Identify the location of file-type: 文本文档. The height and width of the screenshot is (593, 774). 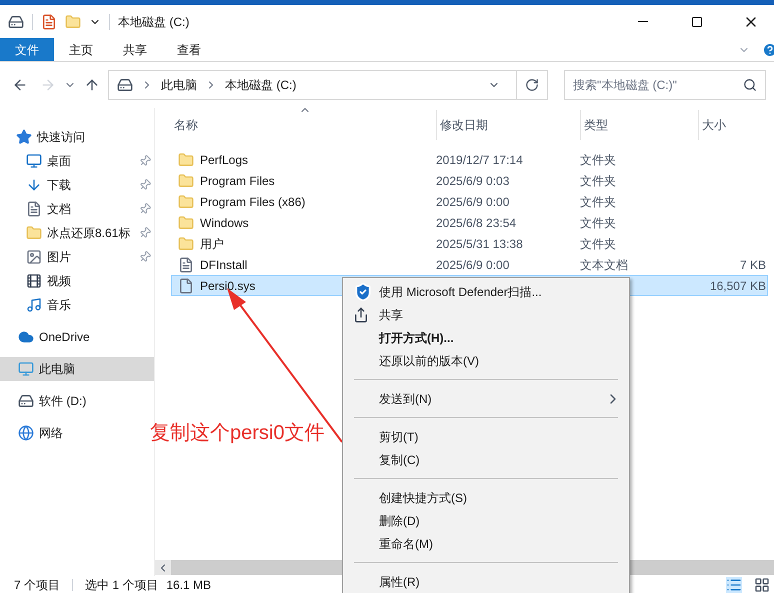
(604, 265).